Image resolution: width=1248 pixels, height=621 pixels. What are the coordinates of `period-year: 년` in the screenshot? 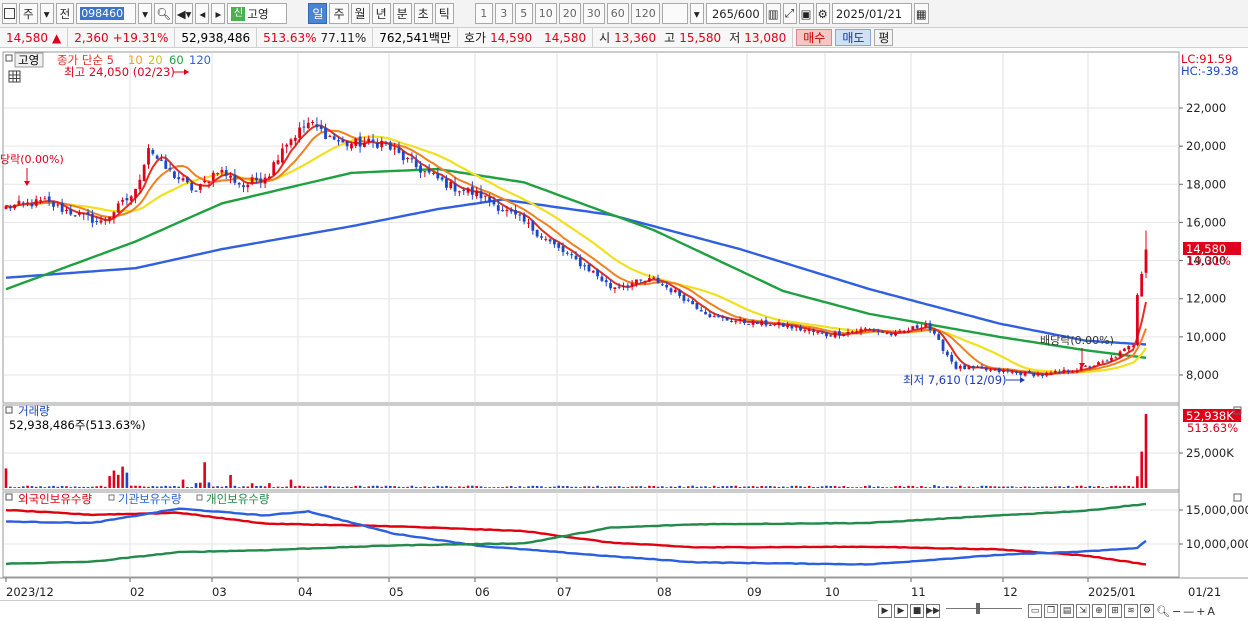 It's located at (381, 13).